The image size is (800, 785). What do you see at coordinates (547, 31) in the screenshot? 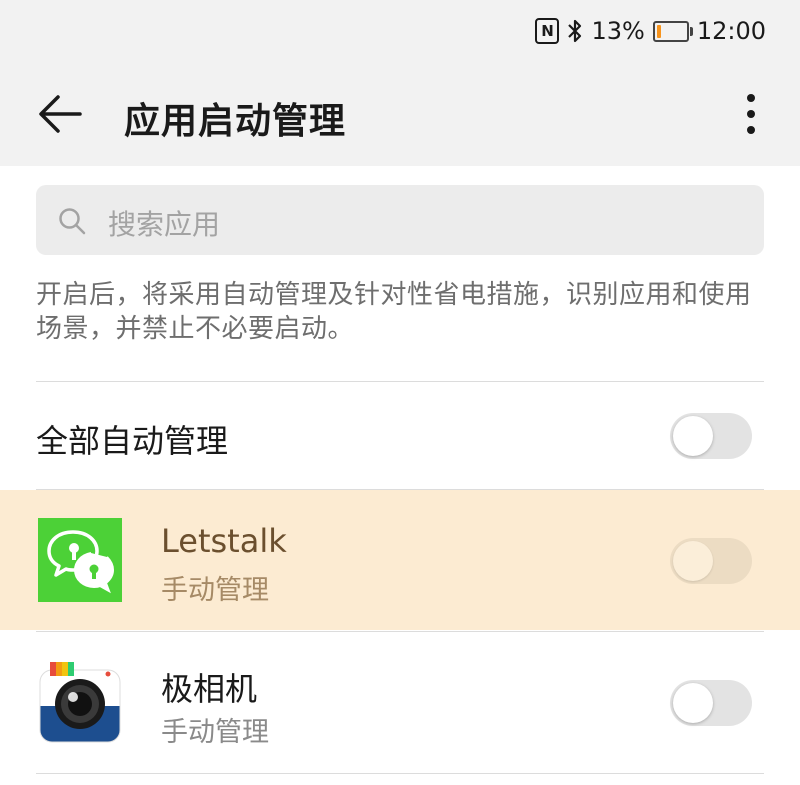
I see `nfc-icon: N` at bounding box center [547, 31].